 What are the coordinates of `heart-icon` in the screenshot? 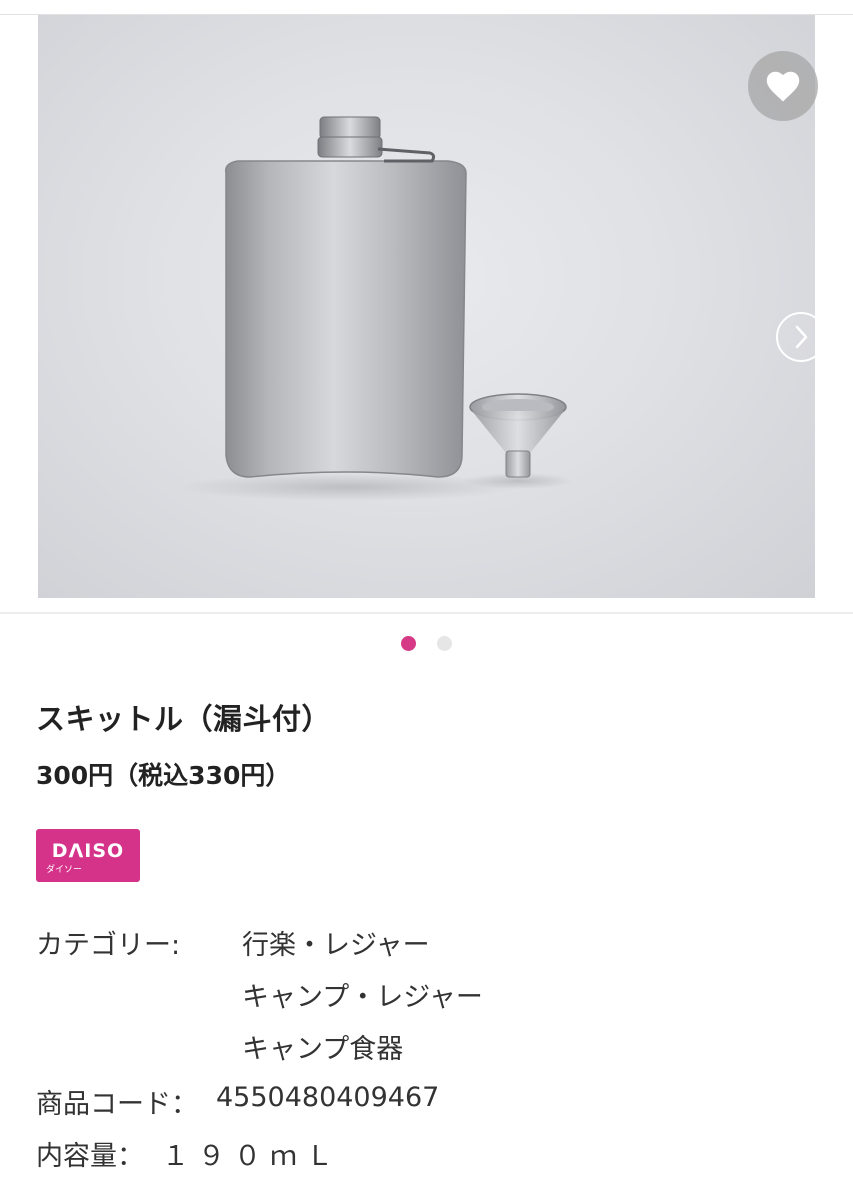 It's located at (783, 86).